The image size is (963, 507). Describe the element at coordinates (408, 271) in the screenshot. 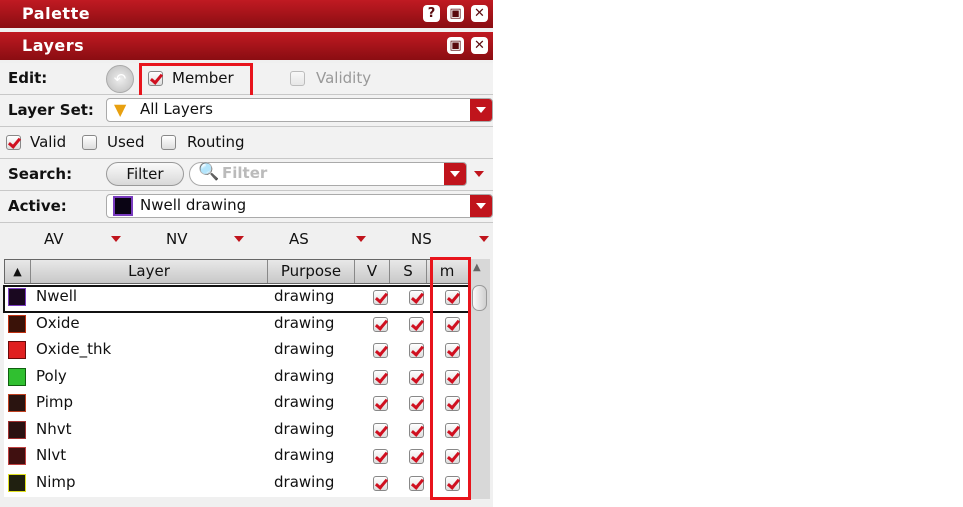

I see `column-s: S` at that location.